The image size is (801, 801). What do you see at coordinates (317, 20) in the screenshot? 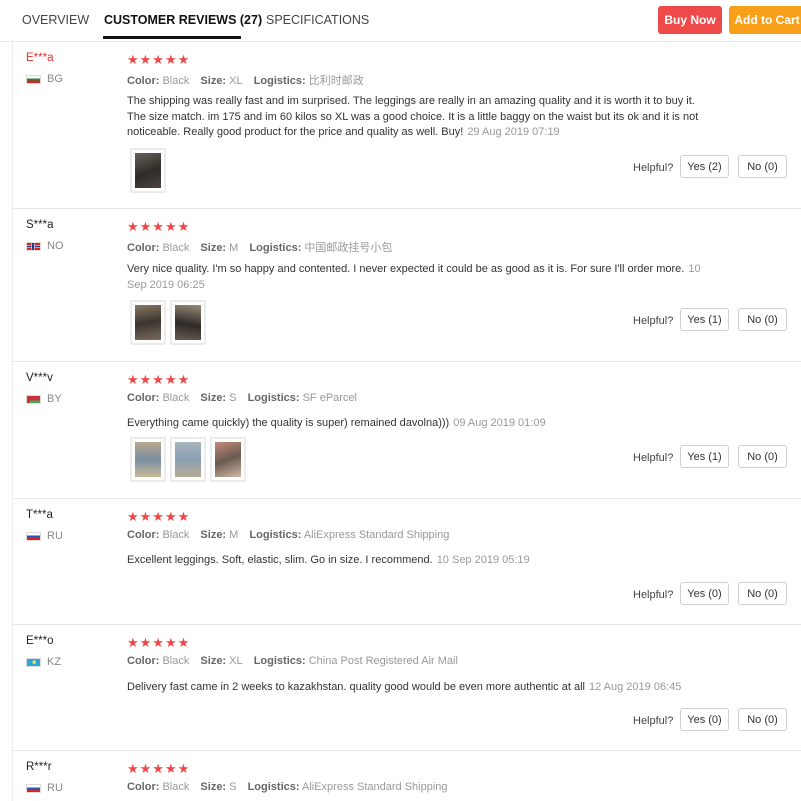
I see `tab-specifications: SPECIFICATIONS` at bounding box center [317, 20].